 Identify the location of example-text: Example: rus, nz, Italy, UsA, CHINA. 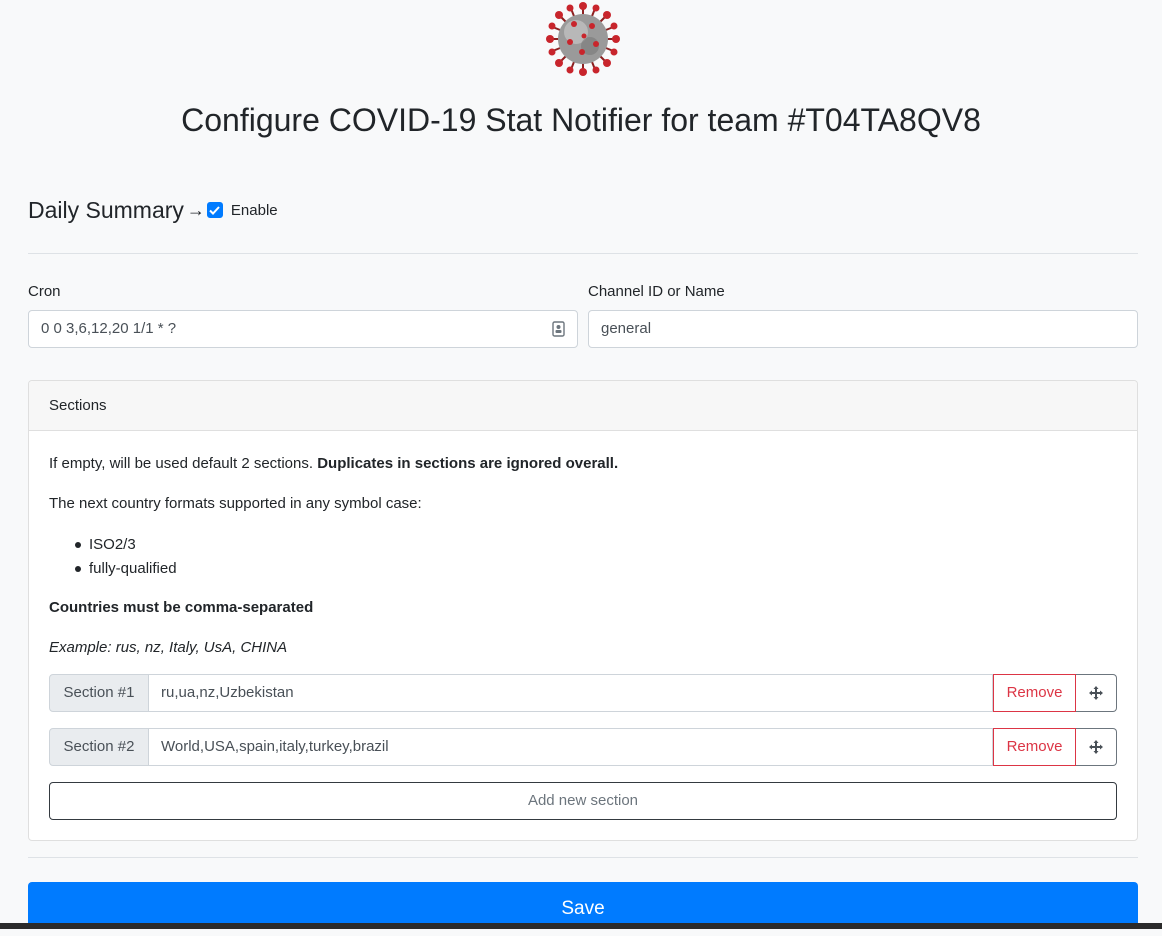
(168, 647).